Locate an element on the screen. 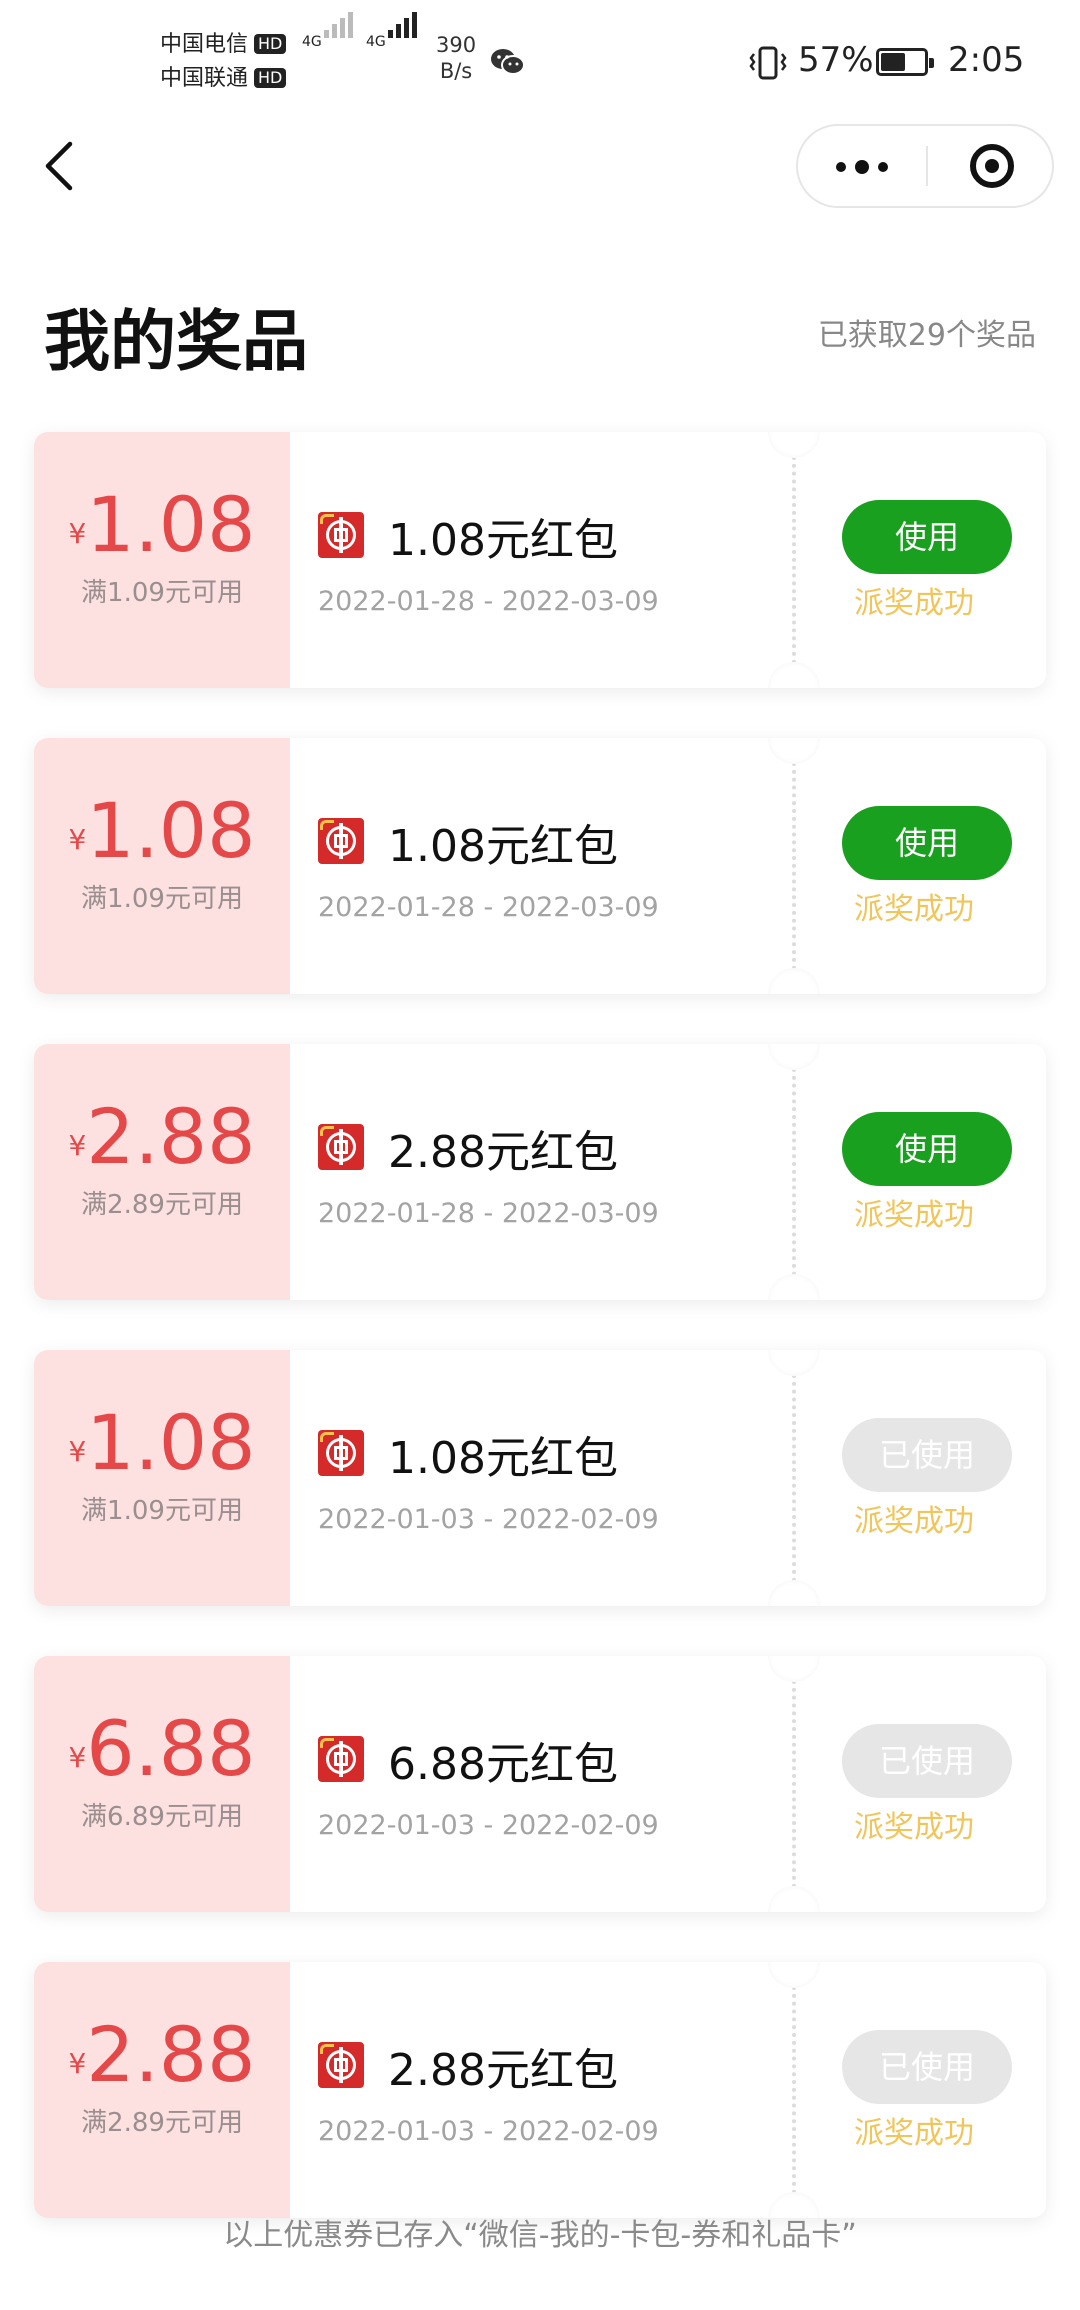  more-dots-icon is located at coordinates (862, 166).